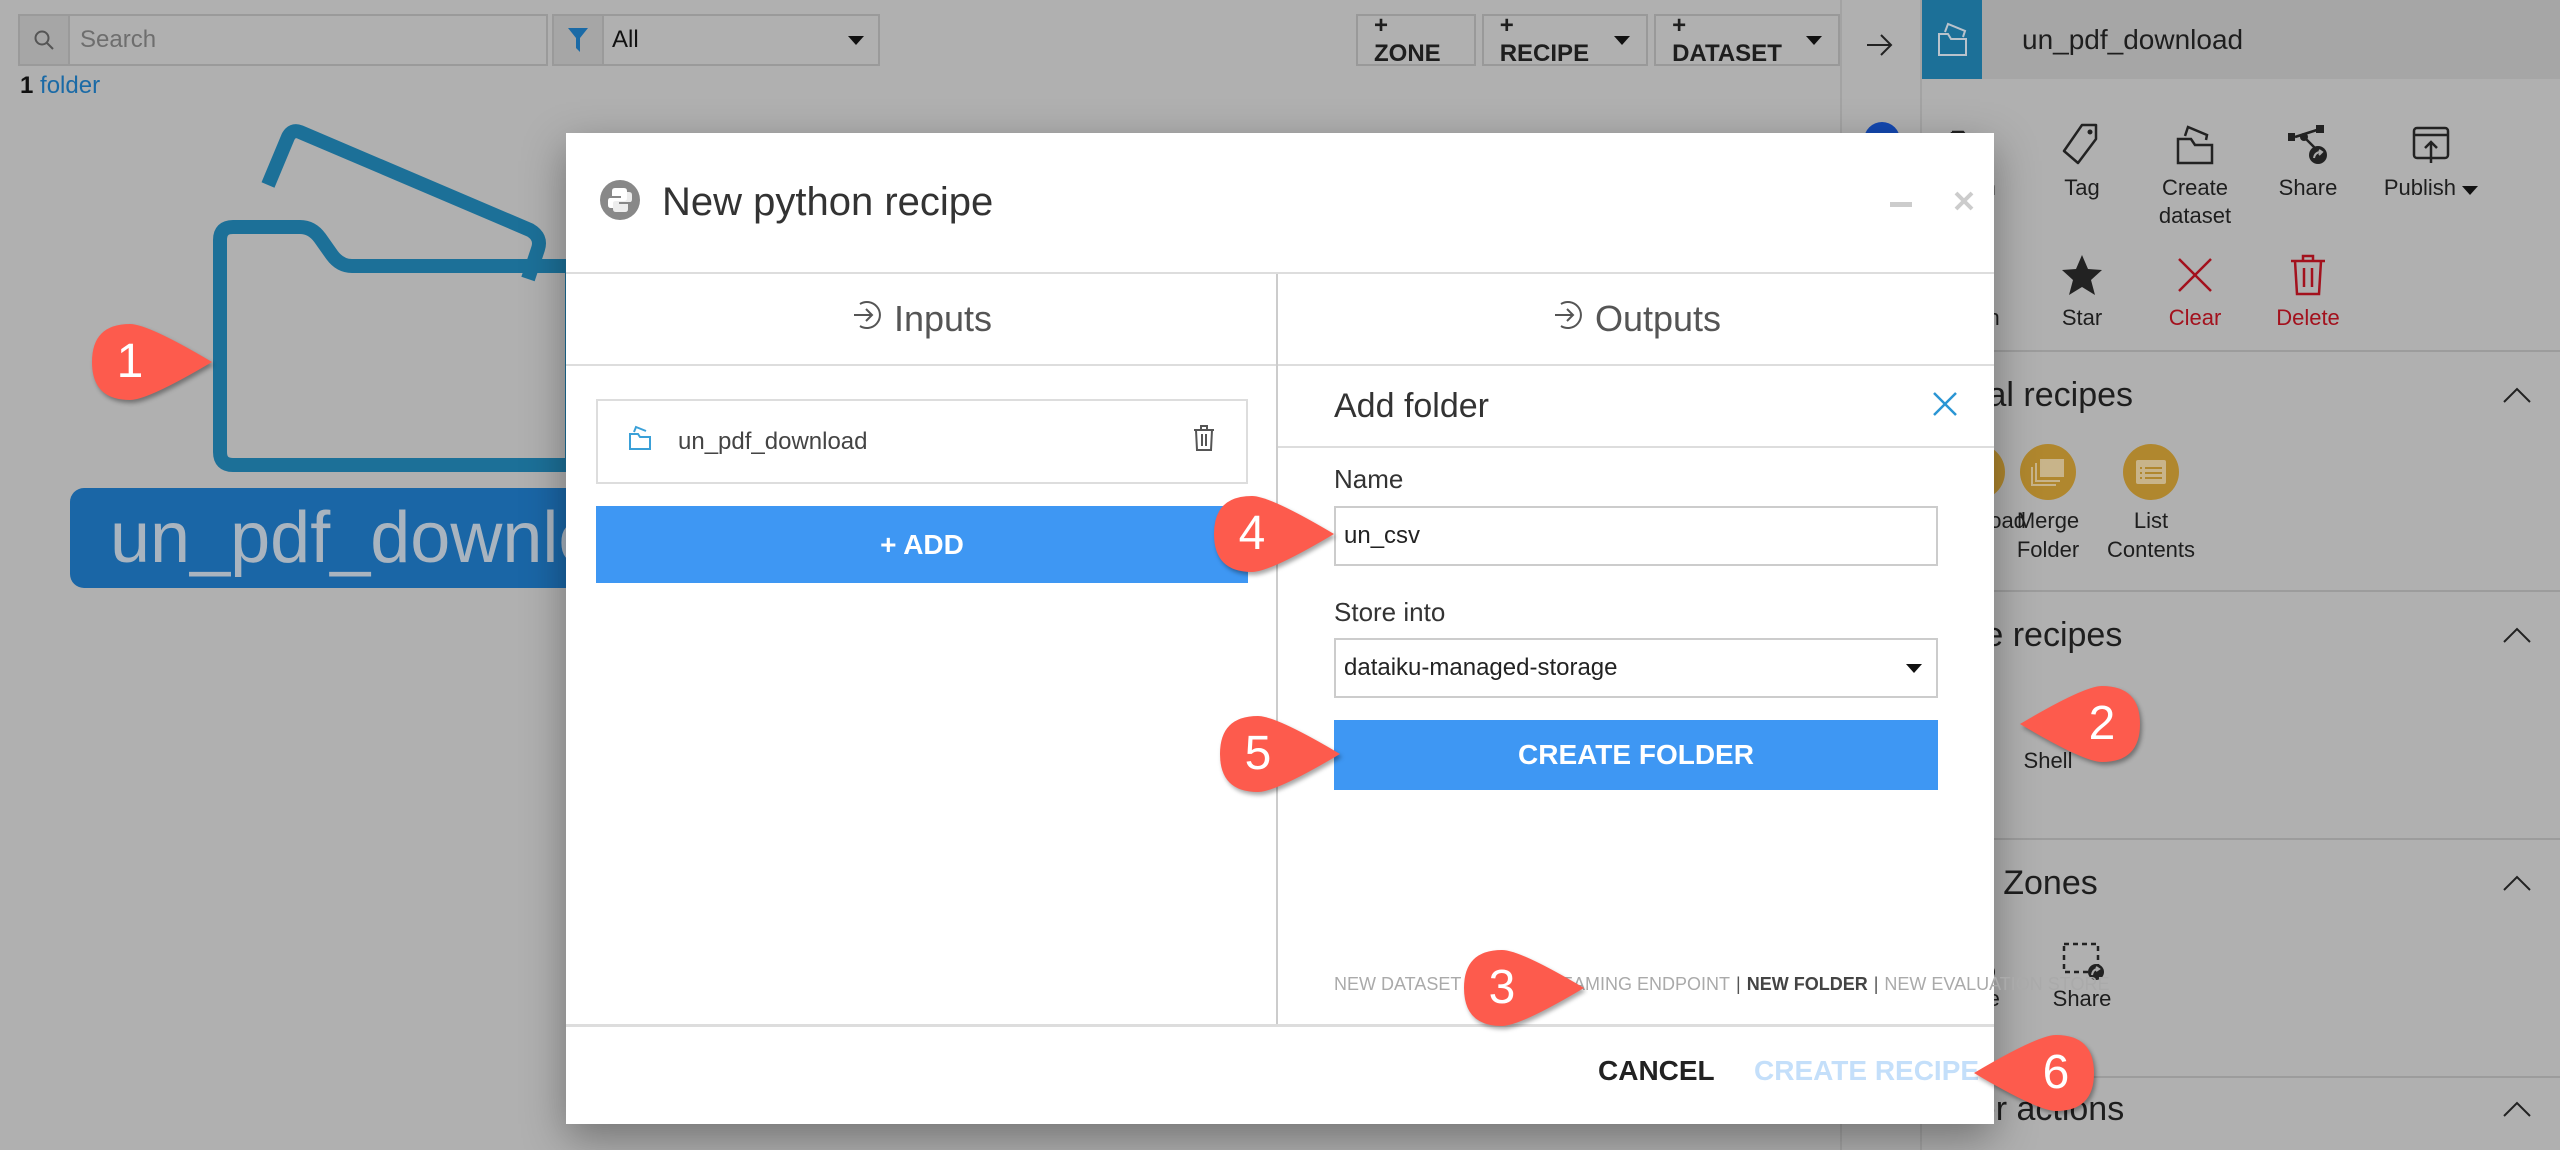 The image size is (2560, 1150). I want to click on star-icon, so click(2082, 275).